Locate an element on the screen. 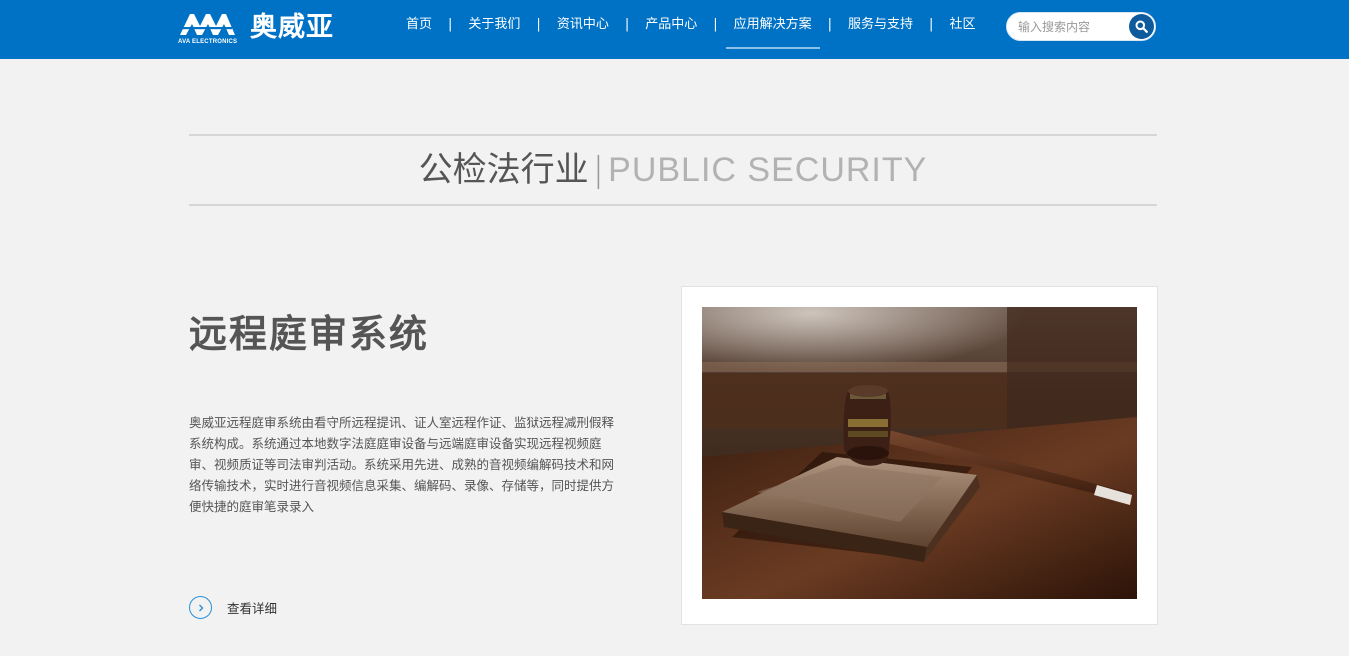  search-button is located at coordinates (1141, 26).